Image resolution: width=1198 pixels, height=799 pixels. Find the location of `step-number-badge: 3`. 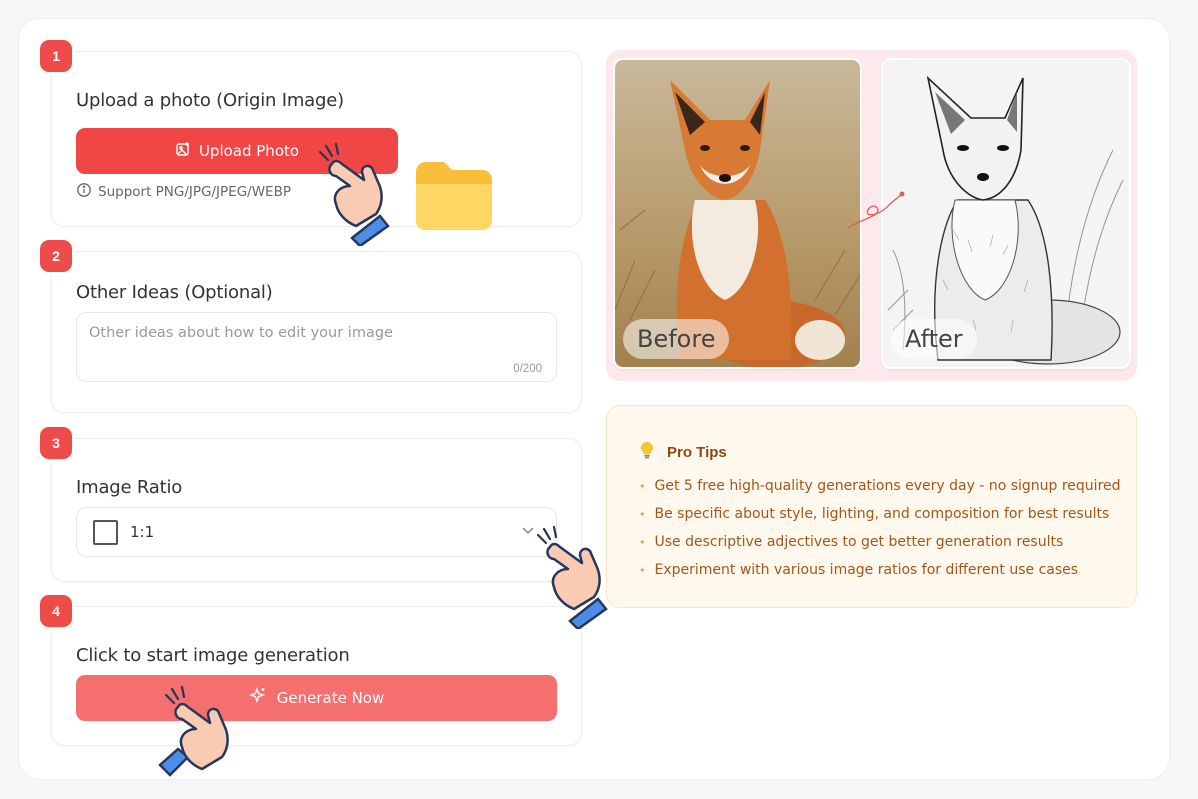

step-number-badge: 3 is located at coordinates (56, 443).